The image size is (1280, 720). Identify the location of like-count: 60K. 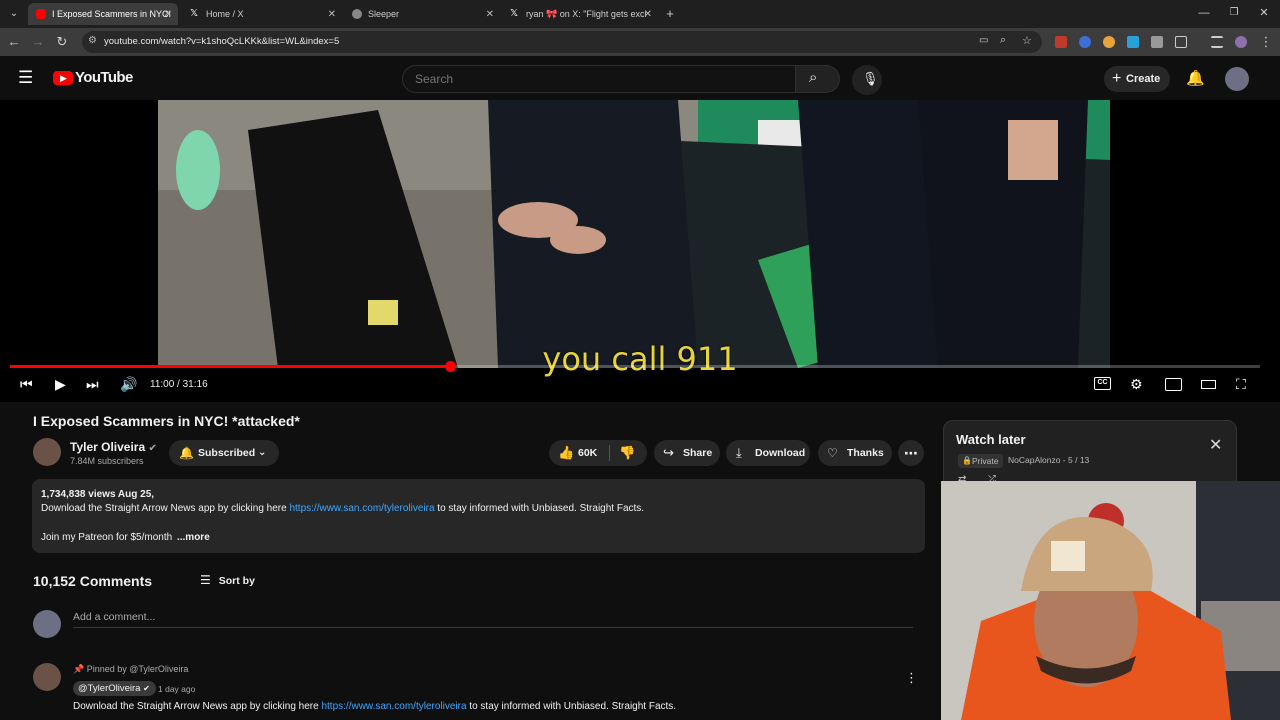
(587, 453).